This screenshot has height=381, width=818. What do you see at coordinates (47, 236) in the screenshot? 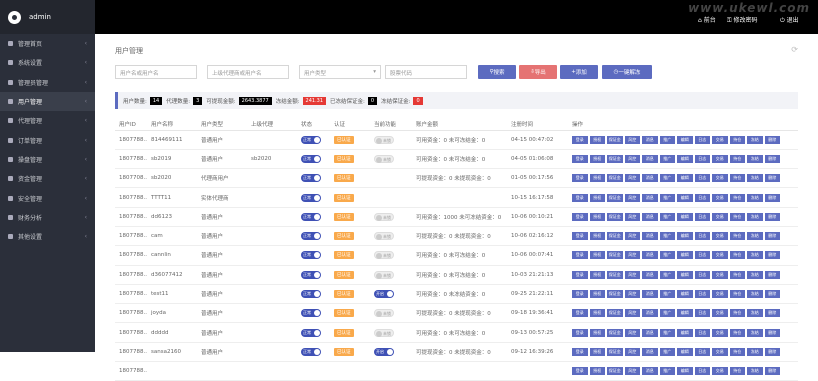
I see `sidebar-item-10: 其他设置 ‹` at bounding box center [47, 236].